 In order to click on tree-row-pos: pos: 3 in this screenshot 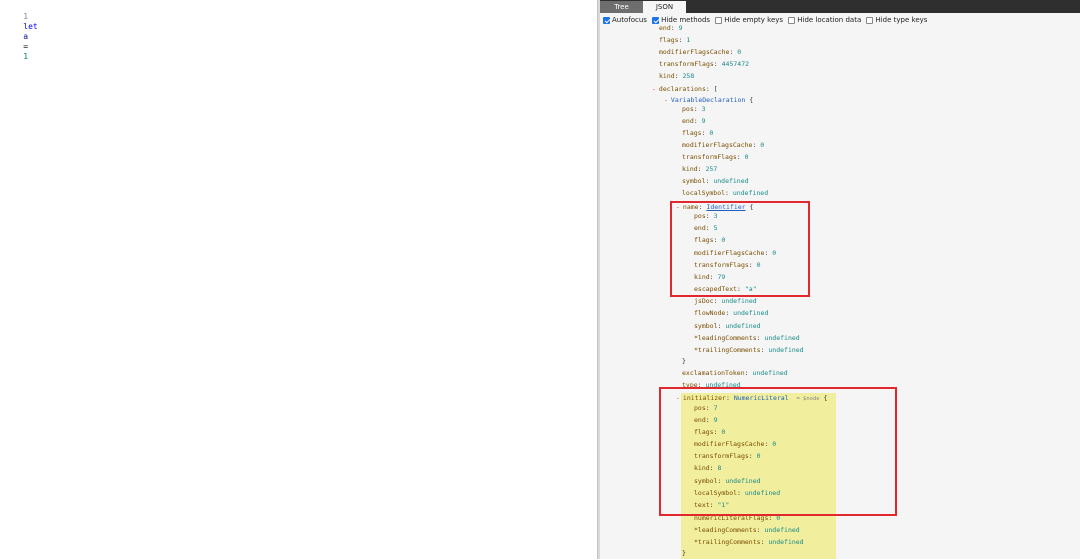, I will do `click(694, 109)`.